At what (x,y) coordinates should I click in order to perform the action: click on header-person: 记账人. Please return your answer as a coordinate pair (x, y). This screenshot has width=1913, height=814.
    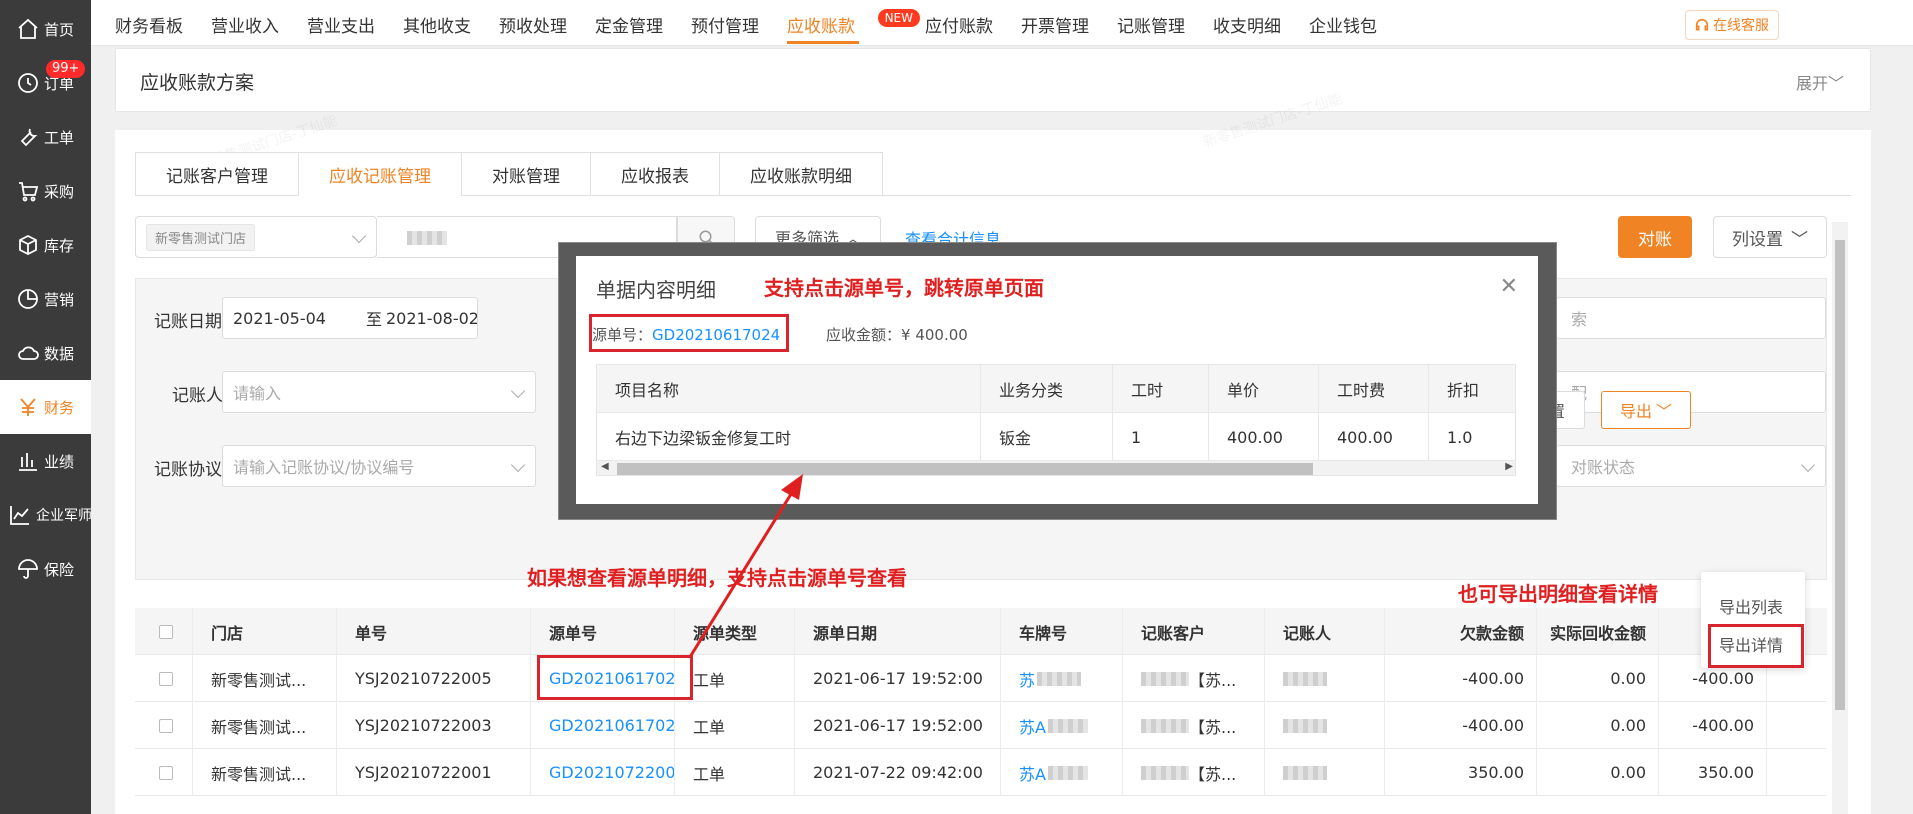
    Looking at the image, I should click on (1325, 631).